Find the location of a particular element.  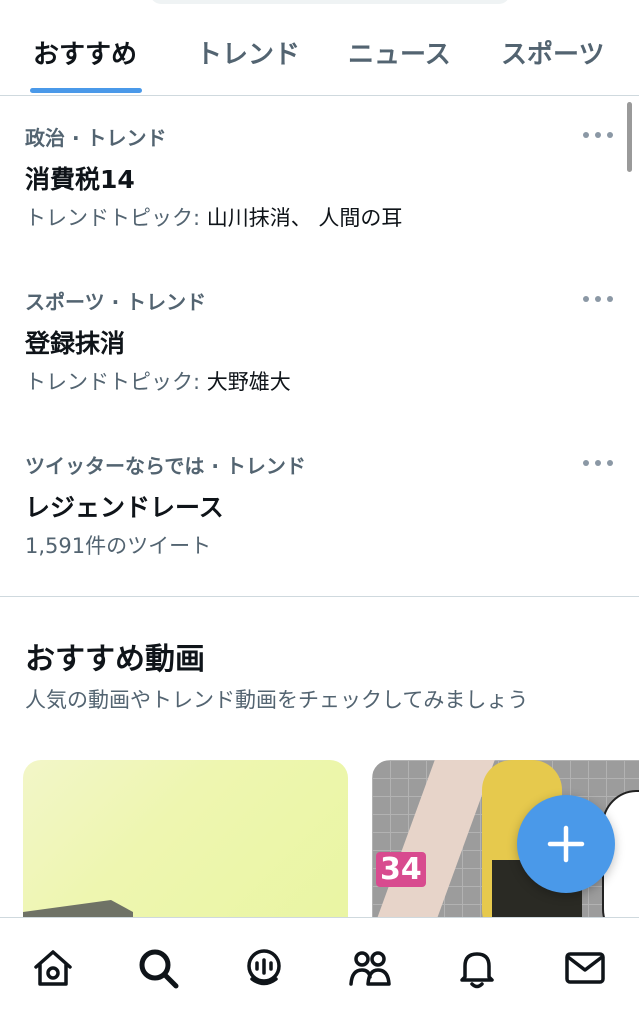

explore-tabs: おすすめ トレンド ニュース スポーツ is located at coordinates (319, 48).